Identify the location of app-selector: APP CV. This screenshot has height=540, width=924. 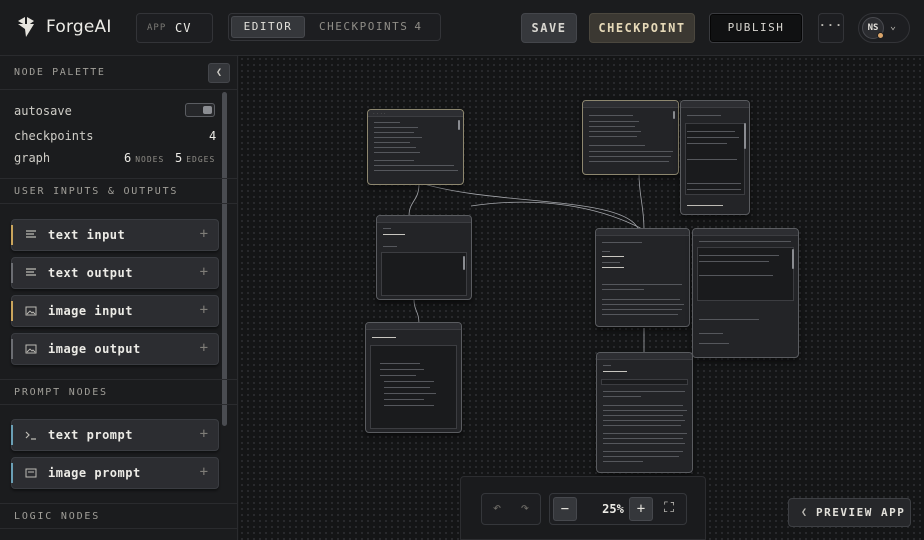
(174, 28).